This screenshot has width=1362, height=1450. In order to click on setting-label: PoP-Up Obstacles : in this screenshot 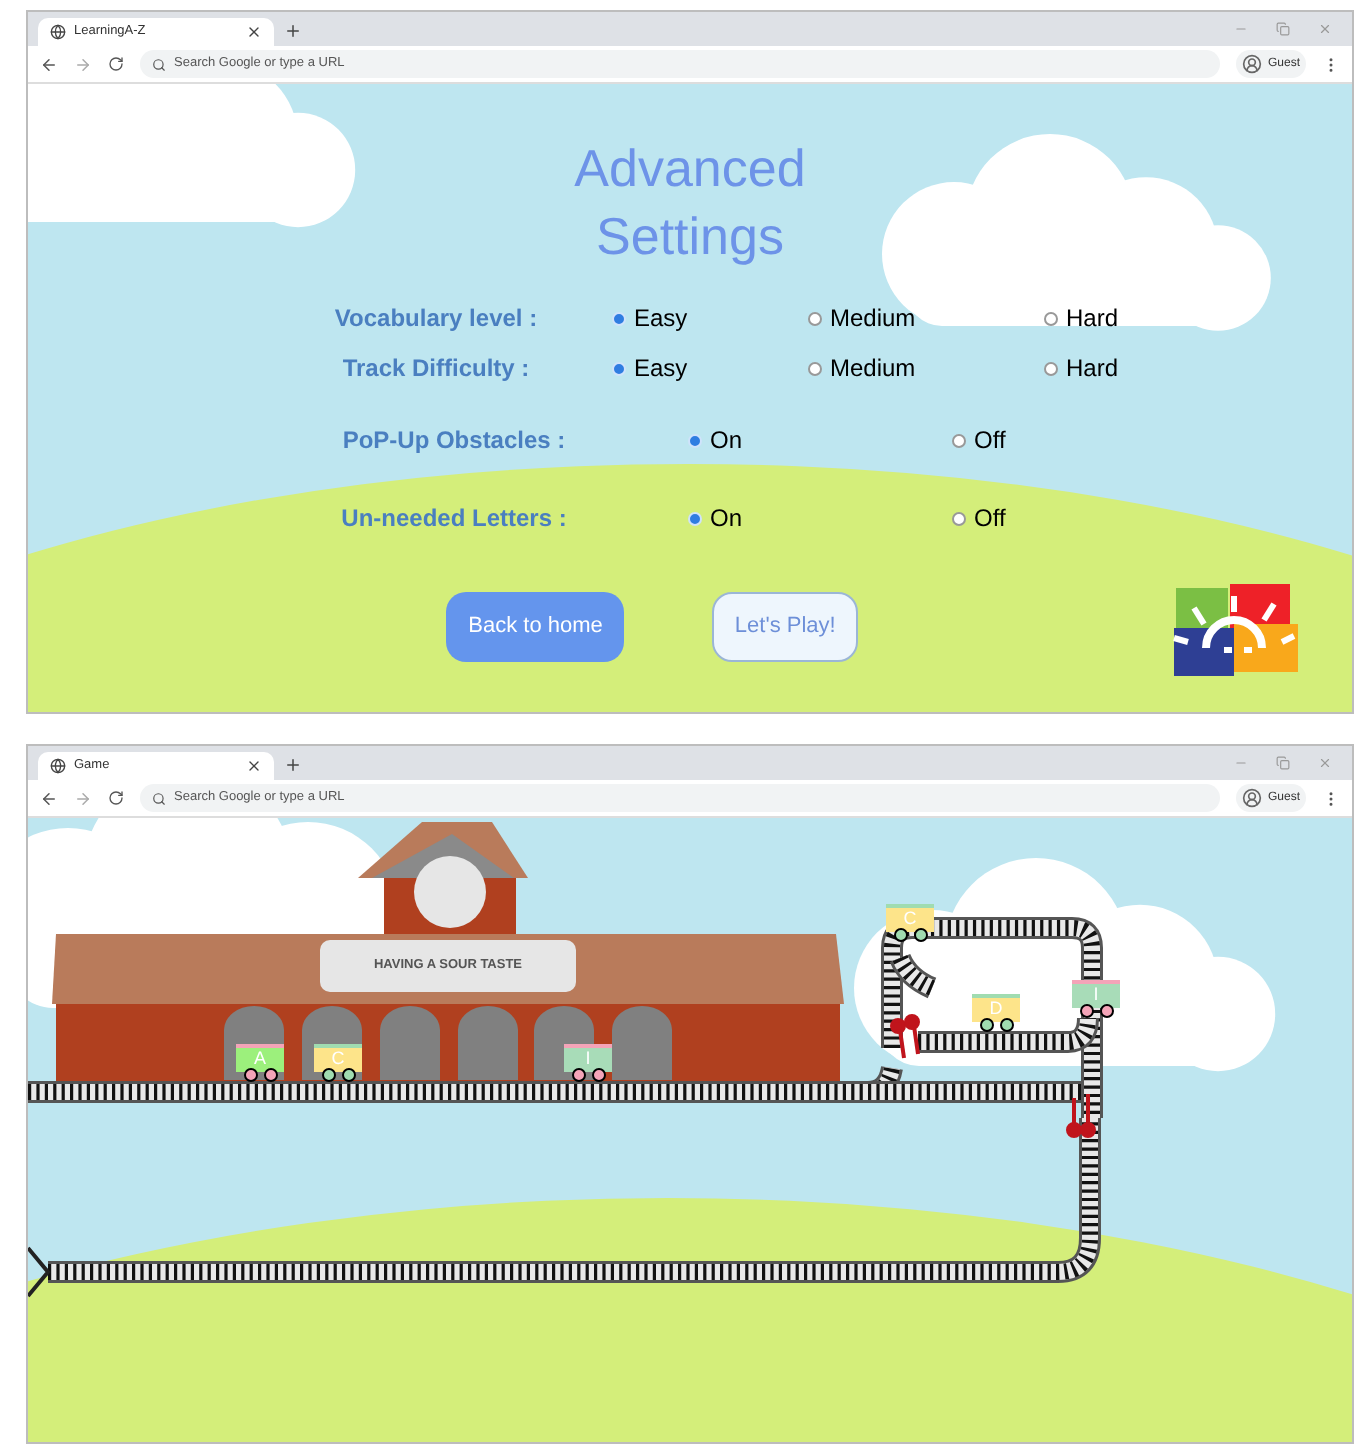, I will do `click(454, 441)`.